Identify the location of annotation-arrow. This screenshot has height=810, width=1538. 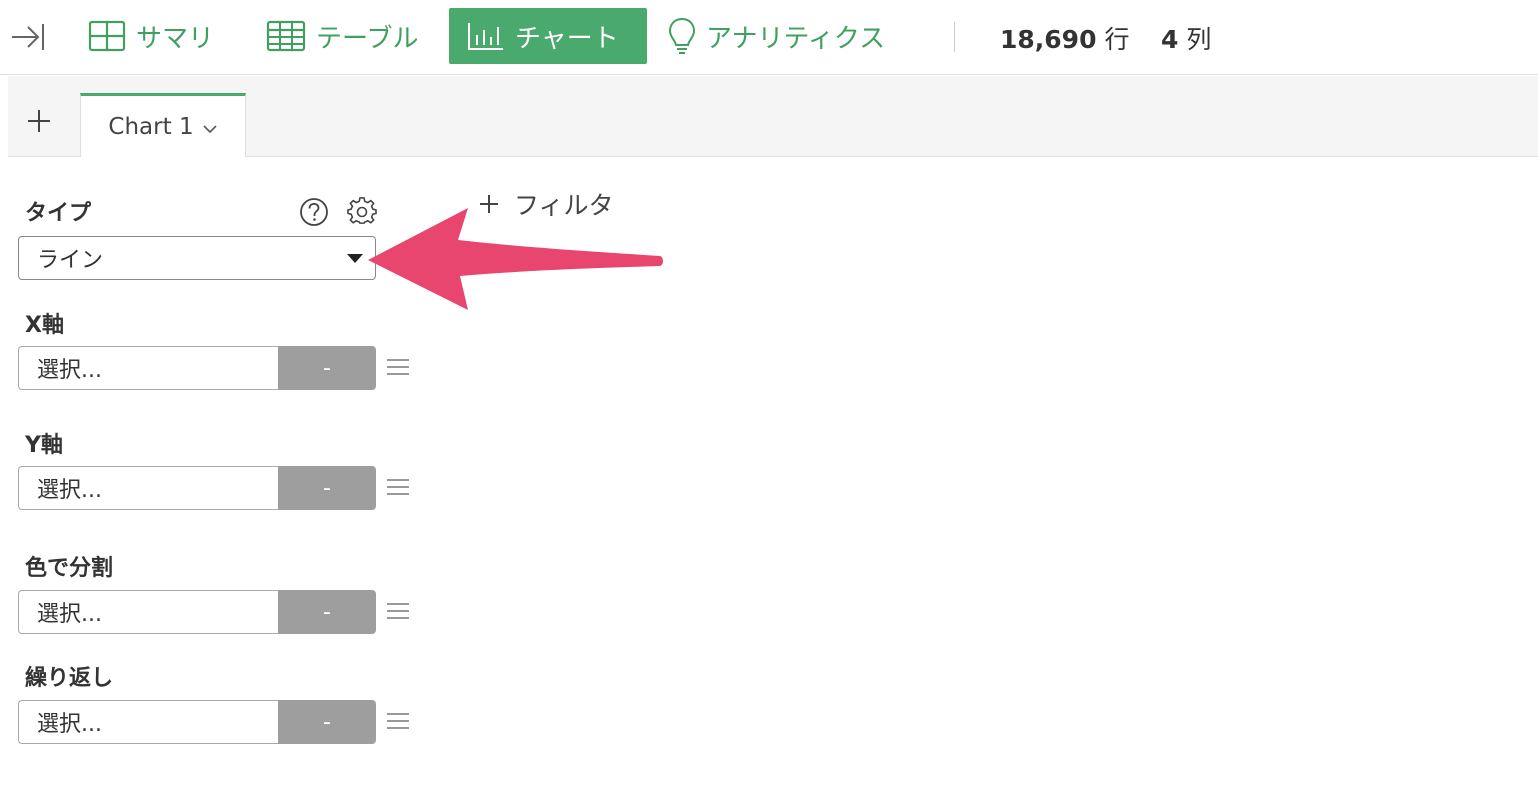
(515, 259).